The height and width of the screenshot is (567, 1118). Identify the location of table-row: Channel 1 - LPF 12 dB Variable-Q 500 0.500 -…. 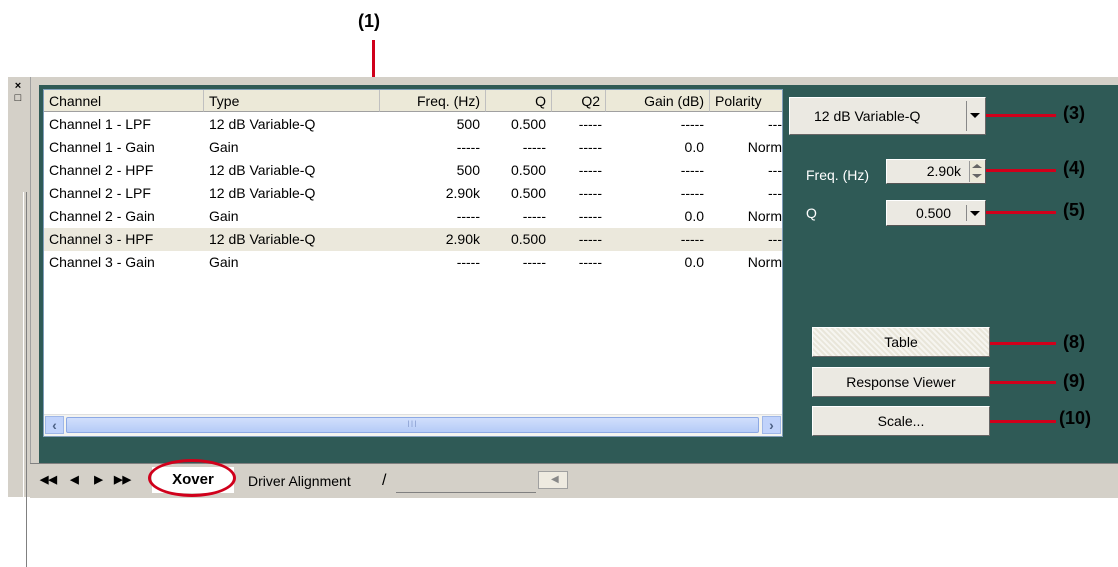
(413, 124).